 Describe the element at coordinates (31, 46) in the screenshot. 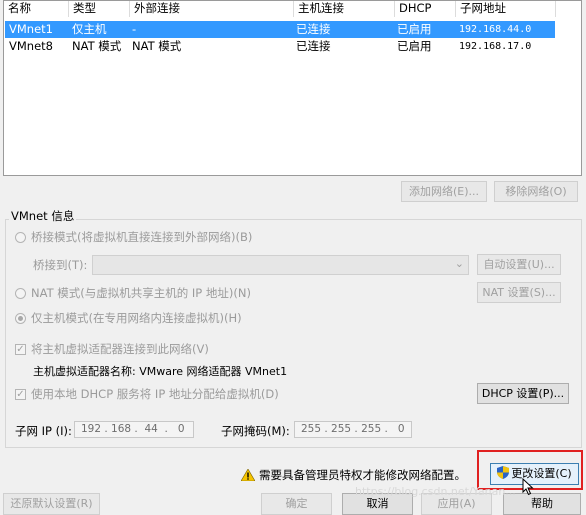

I see `row-name: VMnet8` at that location.